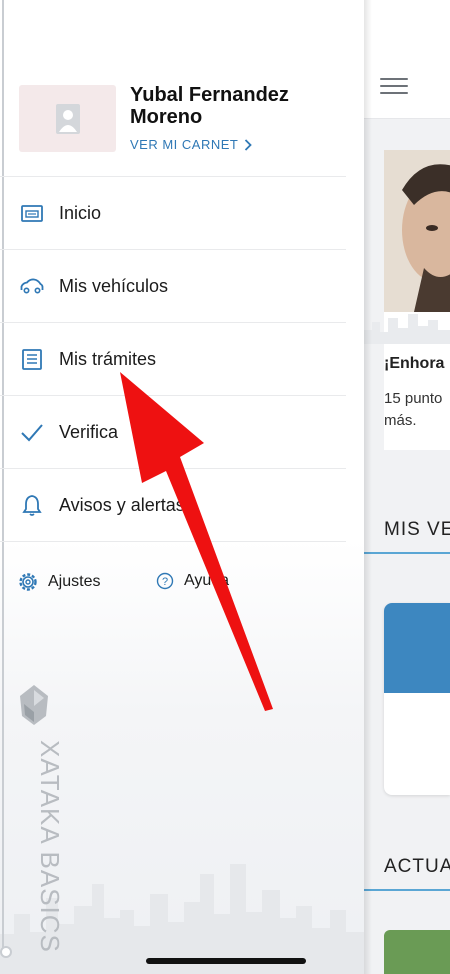 The height and width of the screenshot is (974, 450). What do you see at coordinates (417, 231) in the screenshot?
I see `profile-photo` at bounding box center [417, 231].